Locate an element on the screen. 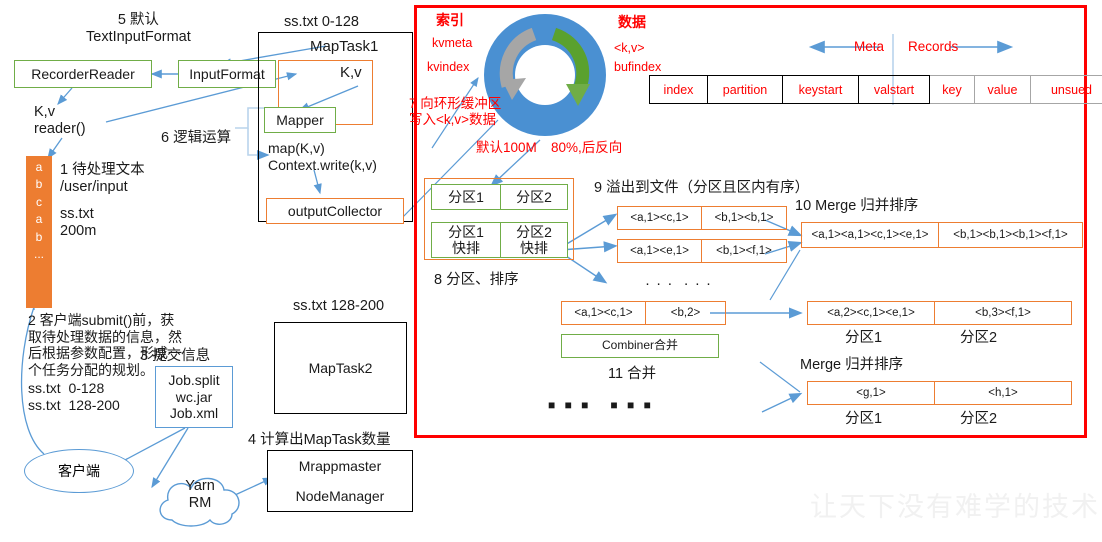  combine-source-row: <a,1><c,1> <b,2> is located at coordinates (643, 313).